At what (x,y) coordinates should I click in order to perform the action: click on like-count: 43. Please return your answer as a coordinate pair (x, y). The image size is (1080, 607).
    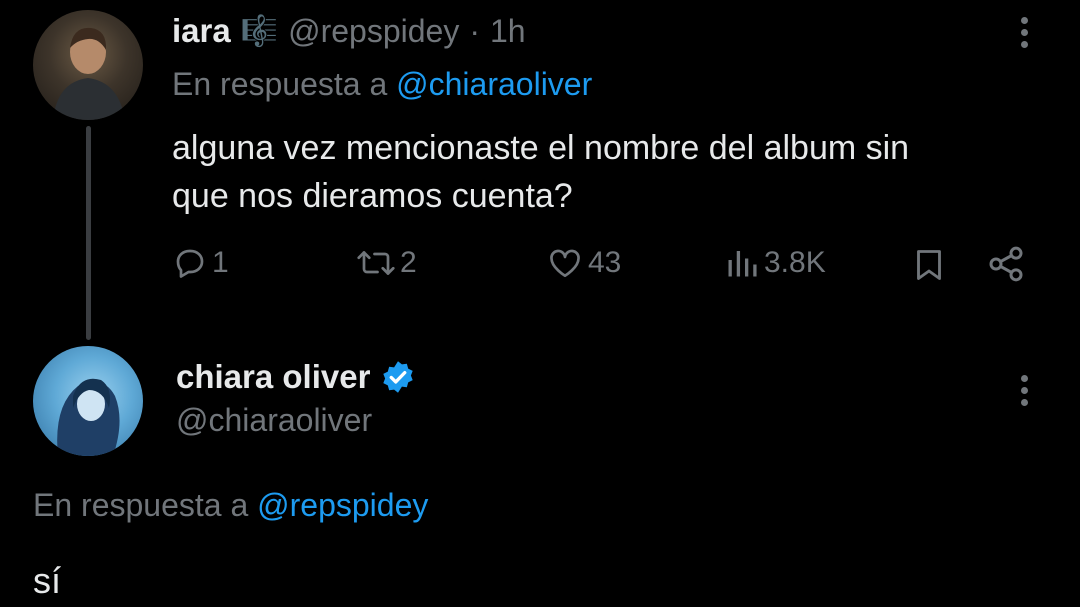
    Looking at the image, I should click on (605, 262).